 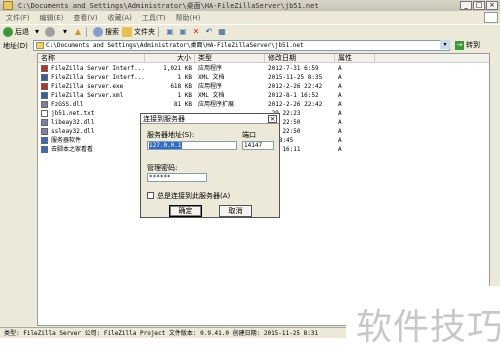 What do you see at coordinates (492, 5) in the screenshot?
I see `close-button: ×` at bounding box center [492, 5].